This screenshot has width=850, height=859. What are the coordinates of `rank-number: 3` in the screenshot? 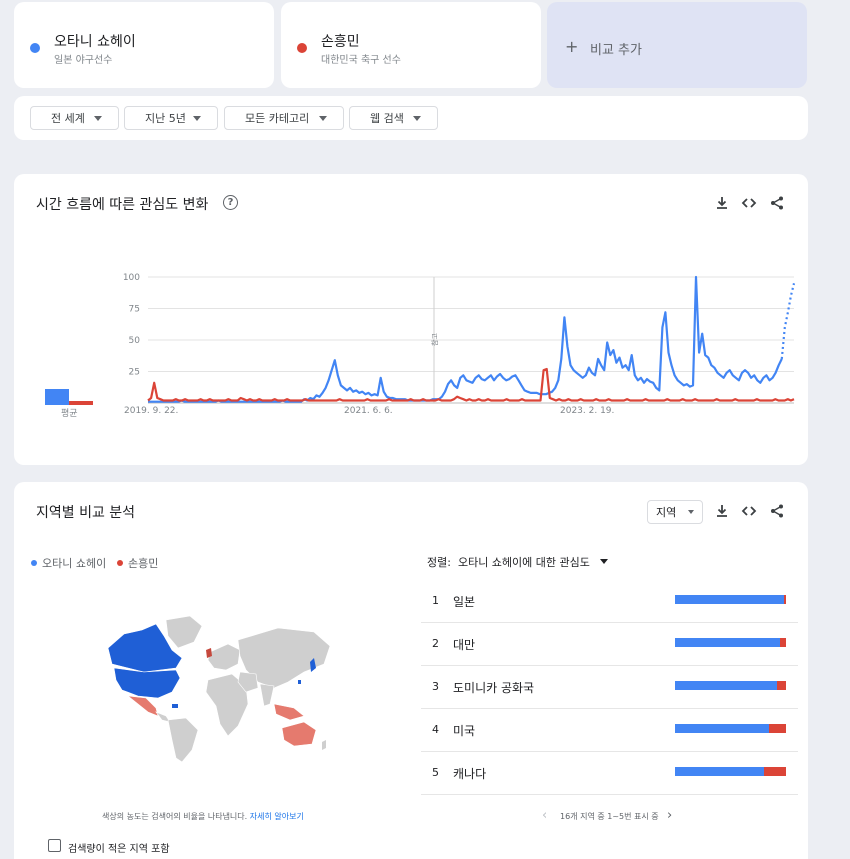 It's located at (435, 686).